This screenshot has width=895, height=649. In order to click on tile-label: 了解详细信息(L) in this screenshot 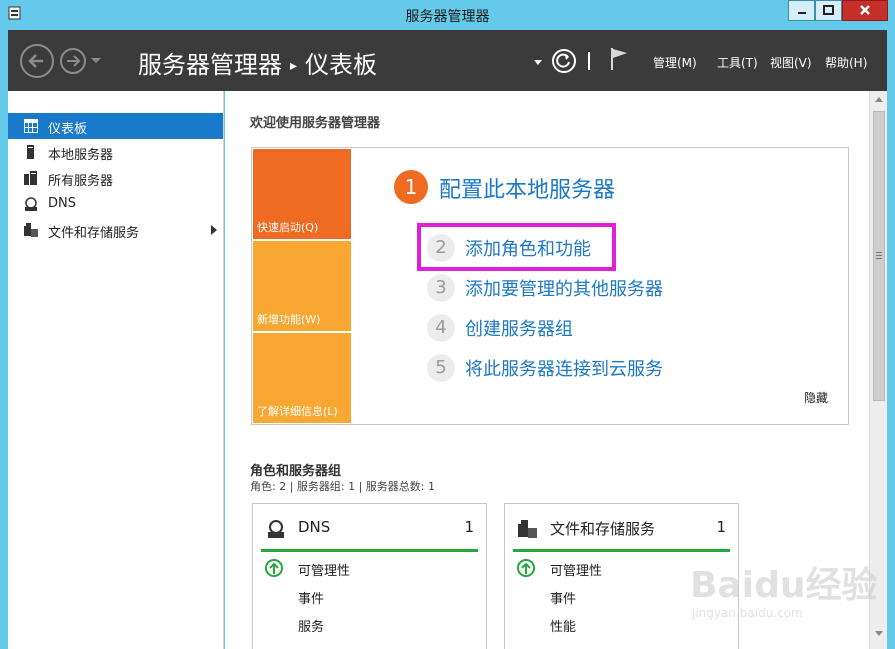, I will do `click(297, 411)`.